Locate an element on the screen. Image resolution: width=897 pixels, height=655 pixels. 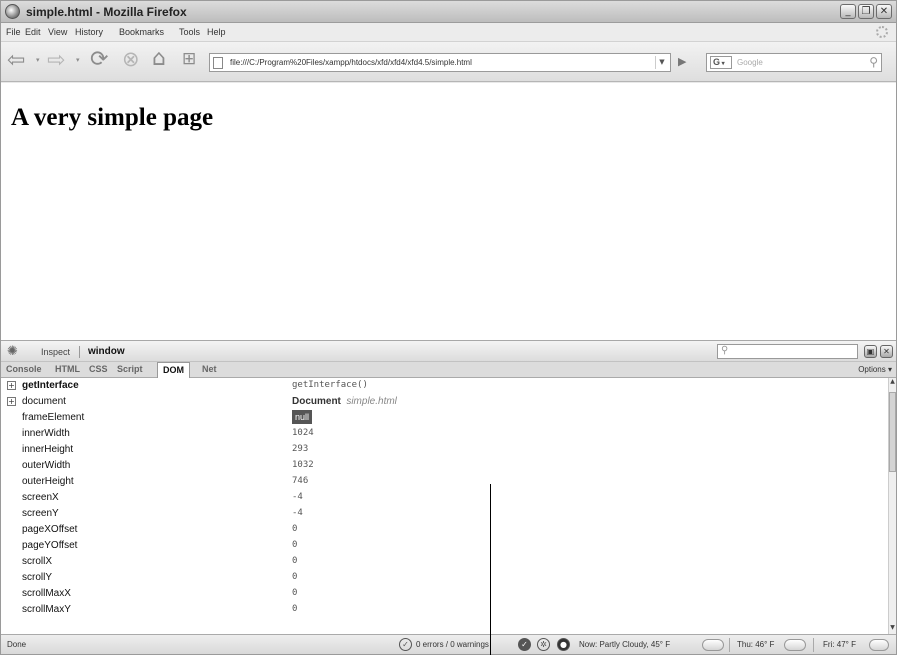
search-engine-logo: G is located at coordinates (717, 62).